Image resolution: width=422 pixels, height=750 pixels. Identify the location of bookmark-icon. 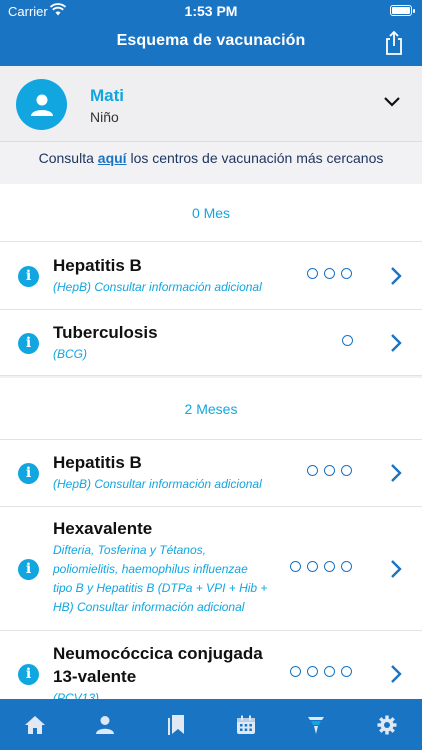
(175, 724).